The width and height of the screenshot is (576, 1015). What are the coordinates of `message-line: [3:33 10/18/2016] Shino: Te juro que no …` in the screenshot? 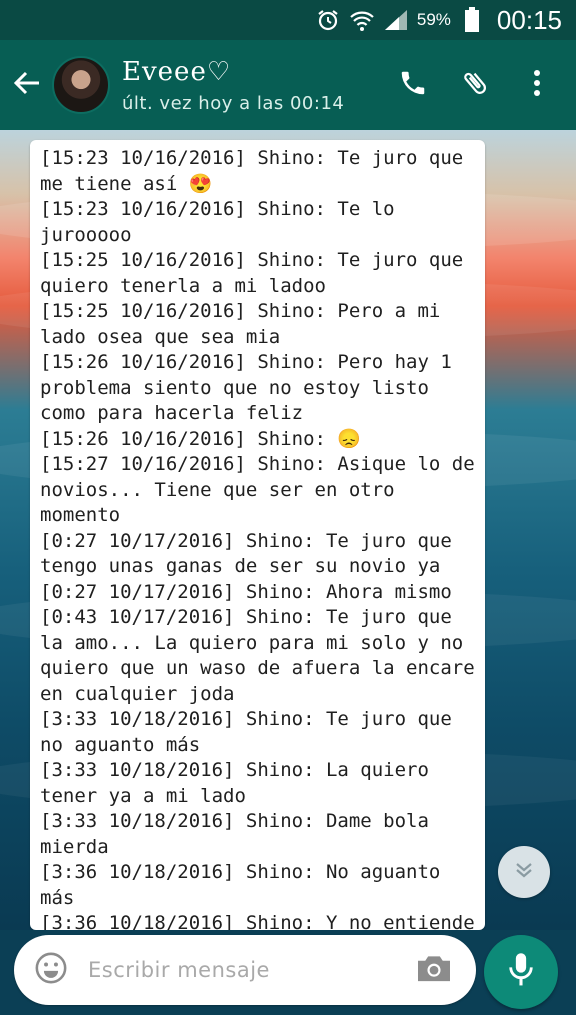 It's located at (252, 732).